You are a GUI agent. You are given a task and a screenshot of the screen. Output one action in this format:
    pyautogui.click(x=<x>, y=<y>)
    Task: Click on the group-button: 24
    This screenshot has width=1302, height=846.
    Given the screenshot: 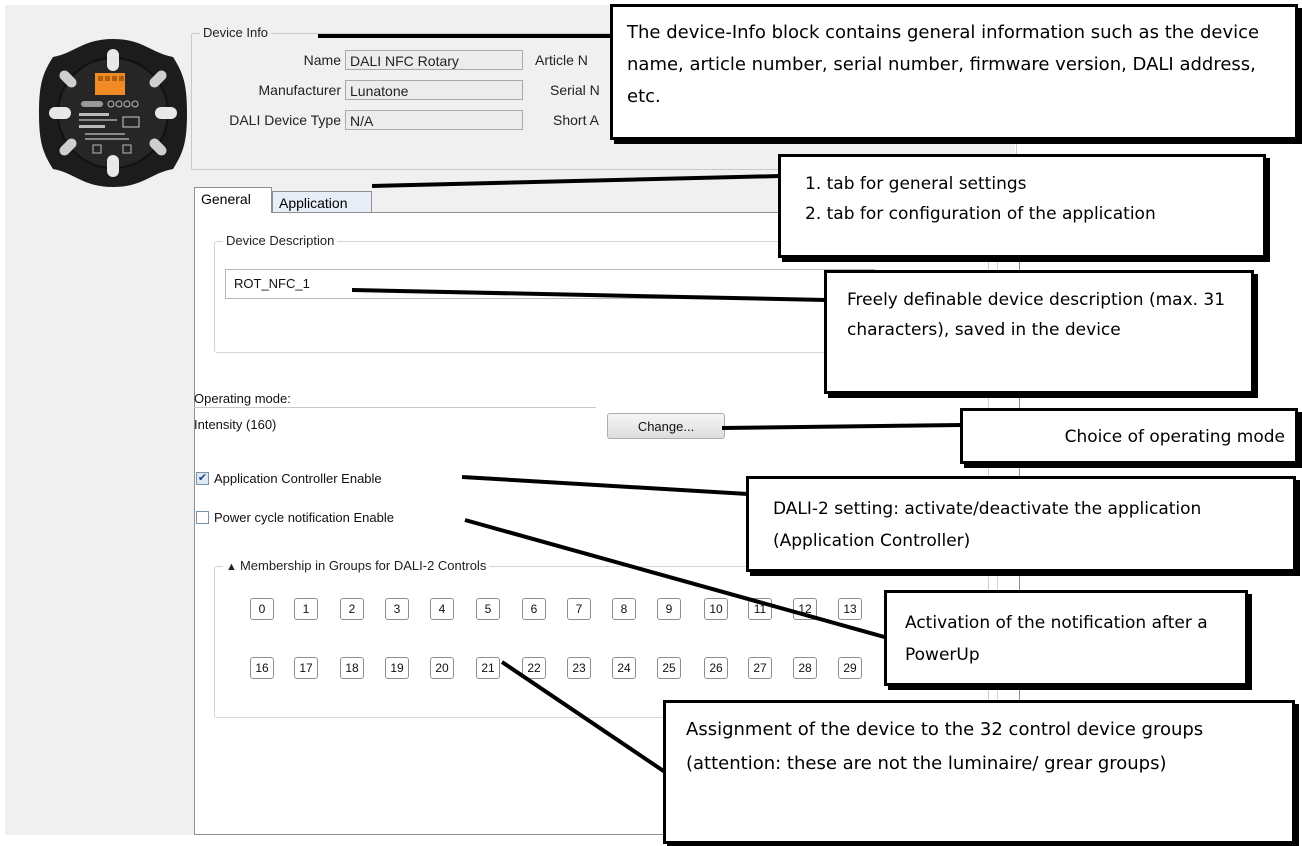 What is the action you would take?
    pyautogui.click(x=624, y=668)
    